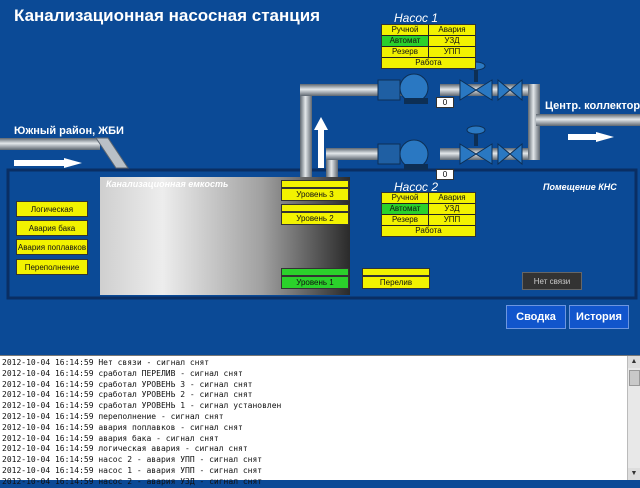 The width and height of the screenshot is (640, 488). I want to click on level1-top, so click(315, 272).